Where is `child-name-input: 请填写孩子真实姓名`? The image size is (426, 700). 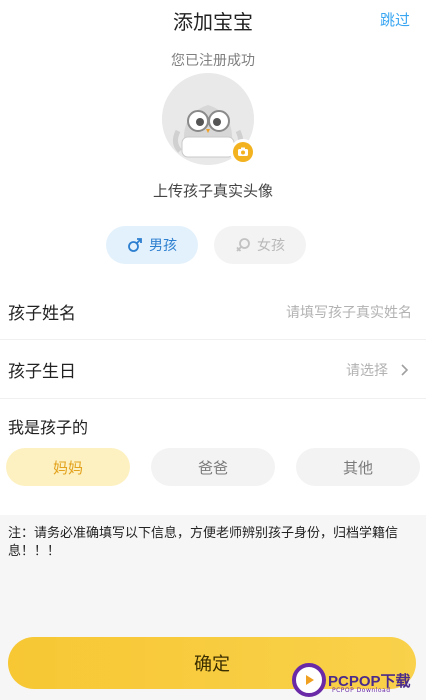
child-name-input: 请填写孩子真实姓名 is located at coordinates (349, 312).